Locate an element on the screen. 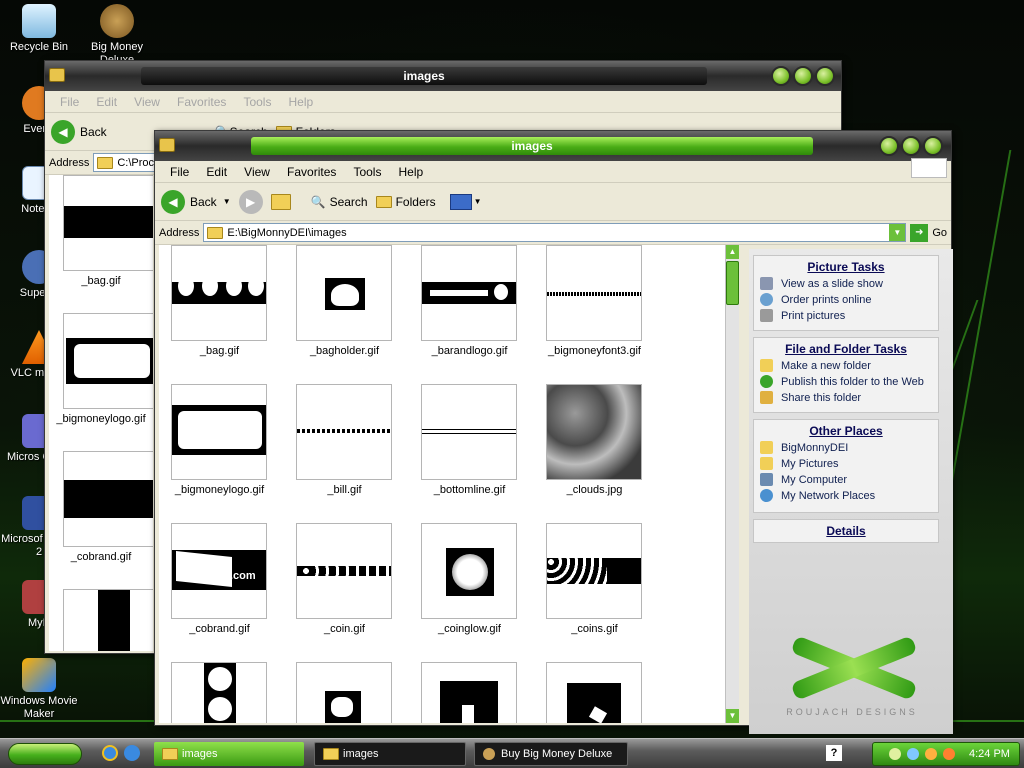 The height and width of the screenshot is (768, 1024). back-button: ◀ Back ▼ is located at coordinates (196, 201).